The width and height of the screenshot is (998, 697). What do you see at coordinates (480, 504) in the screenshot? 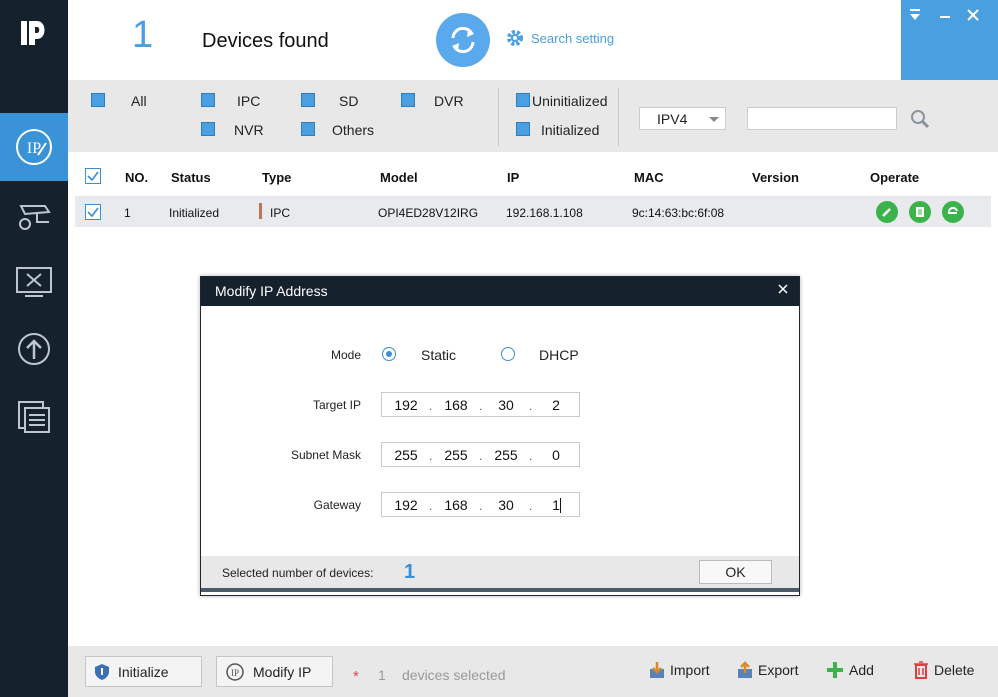
I see `gateway-field: 192 . 168 . 30 . 1` at bounding box center [480, 504].